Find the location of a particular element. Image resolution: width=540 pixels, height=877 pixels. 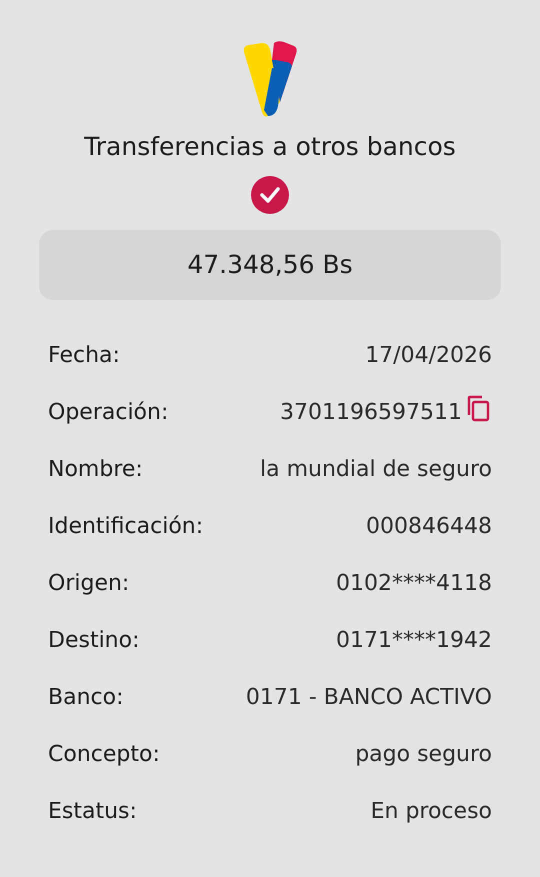

detail-label: Concepto: is located at coordinates (104, 755).